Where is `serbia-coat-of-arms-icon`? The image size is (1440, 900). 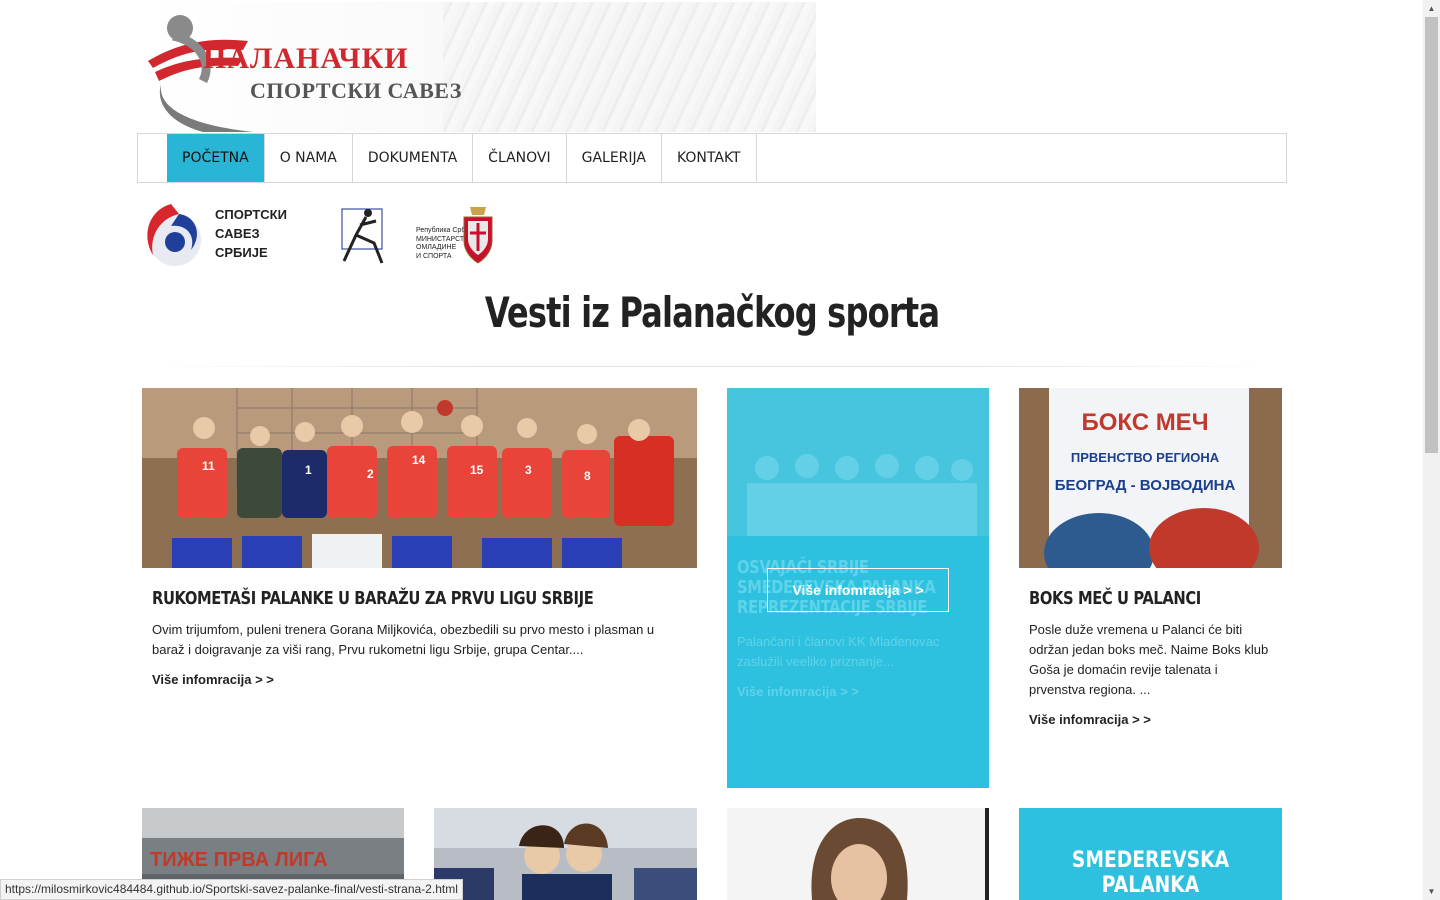
serbia-coat-of-arms-icon is located at coordinates (478, 235).